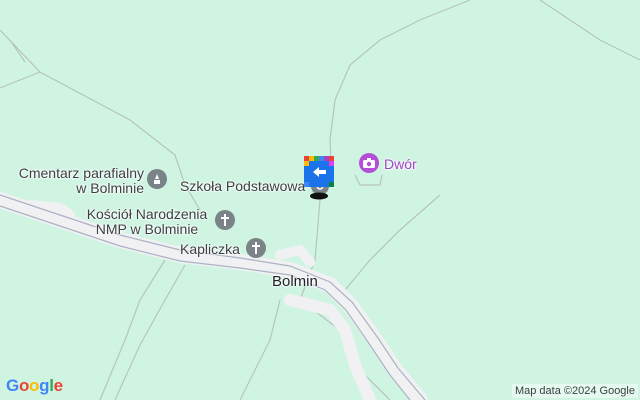  What do you see at coordinates (400, 164) in the screenshot?
I see `manor-label: Dwór` at bounding box center [400, 164].